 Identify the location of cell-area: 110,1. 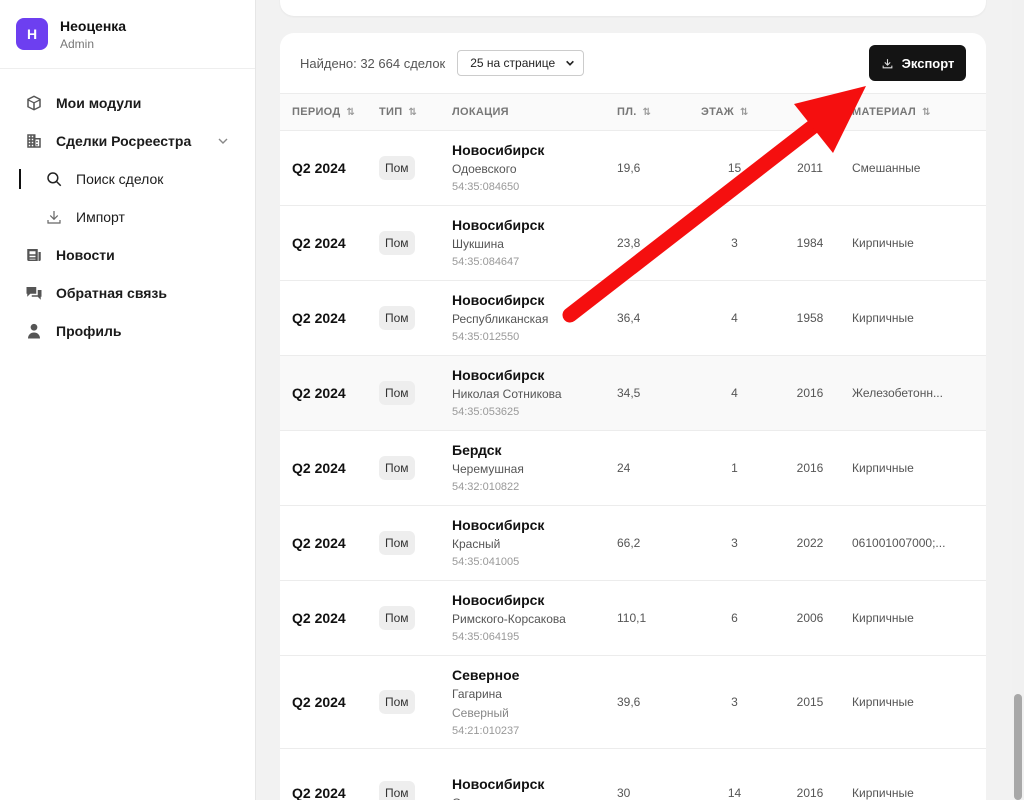
(659, 618).